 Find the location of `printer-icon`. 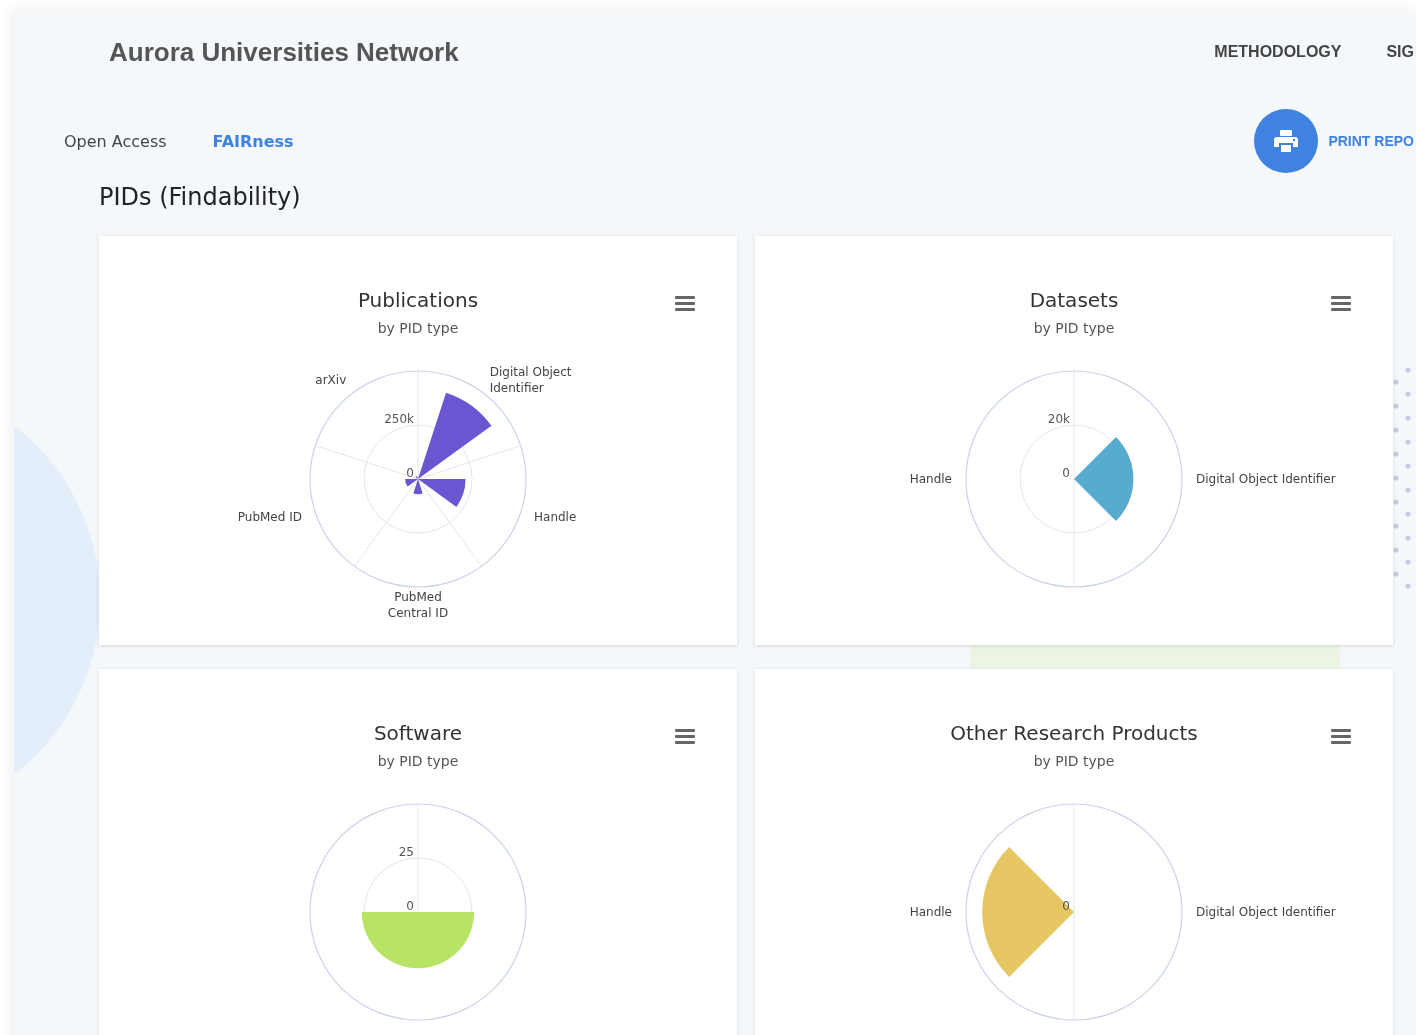

printer-icon is located at coordinates (1286, 141).